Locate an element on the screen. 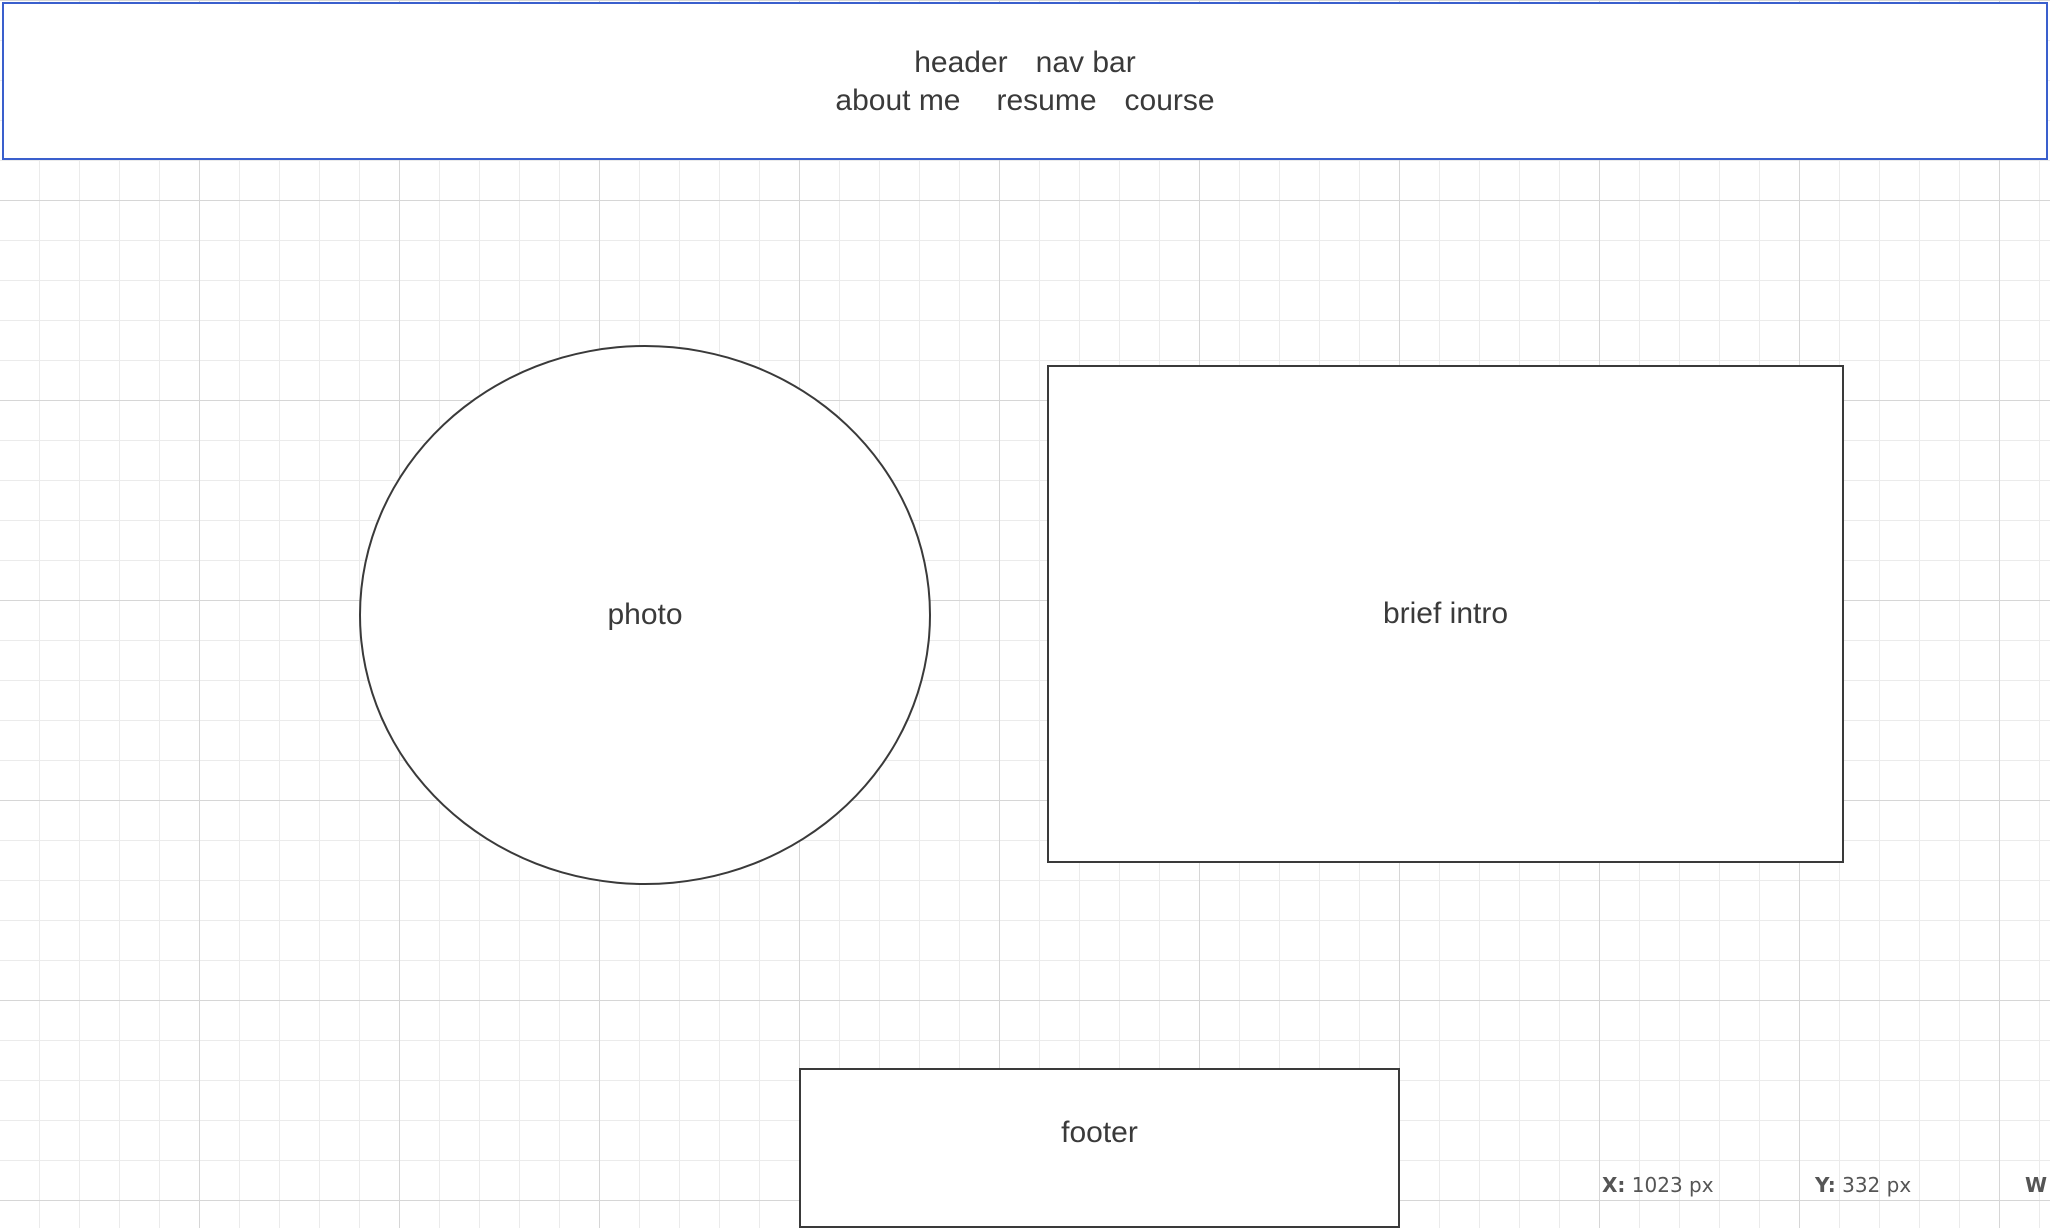 The width and height of the screenshot is (2050, 1228). nav-item-about-me: about me is located at coordinates (898, 100).